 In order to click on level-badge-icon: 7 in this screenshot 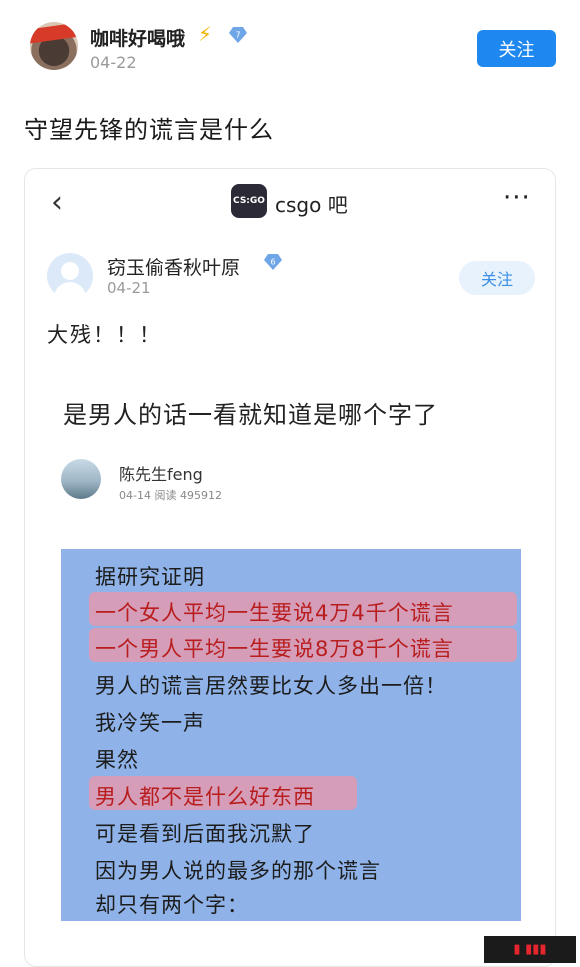, I will do `click(238, 35)`.